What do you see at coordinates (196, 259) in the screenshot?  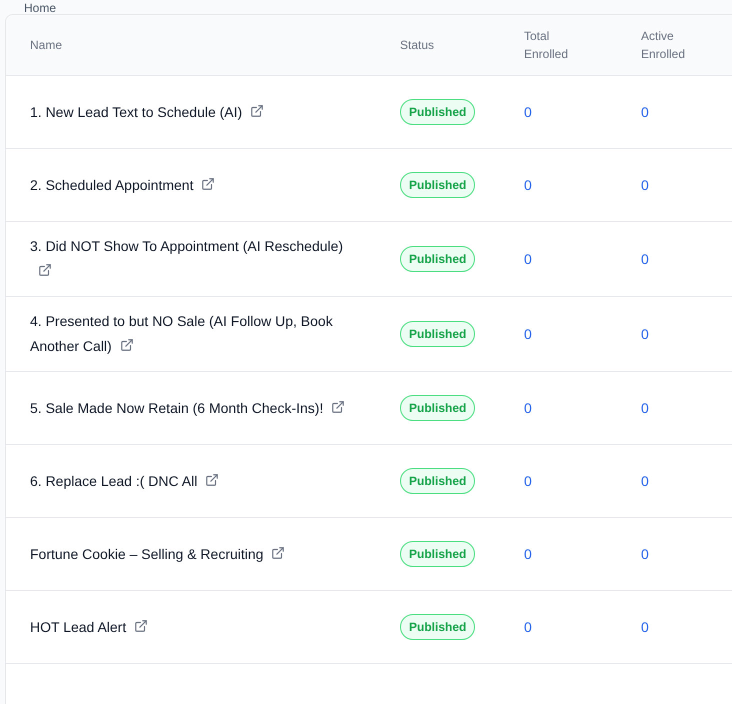 I see `workflow-name: 3. Did NOT Show To Appointment (AI Reschedule)` at bounding box center [196, 259].